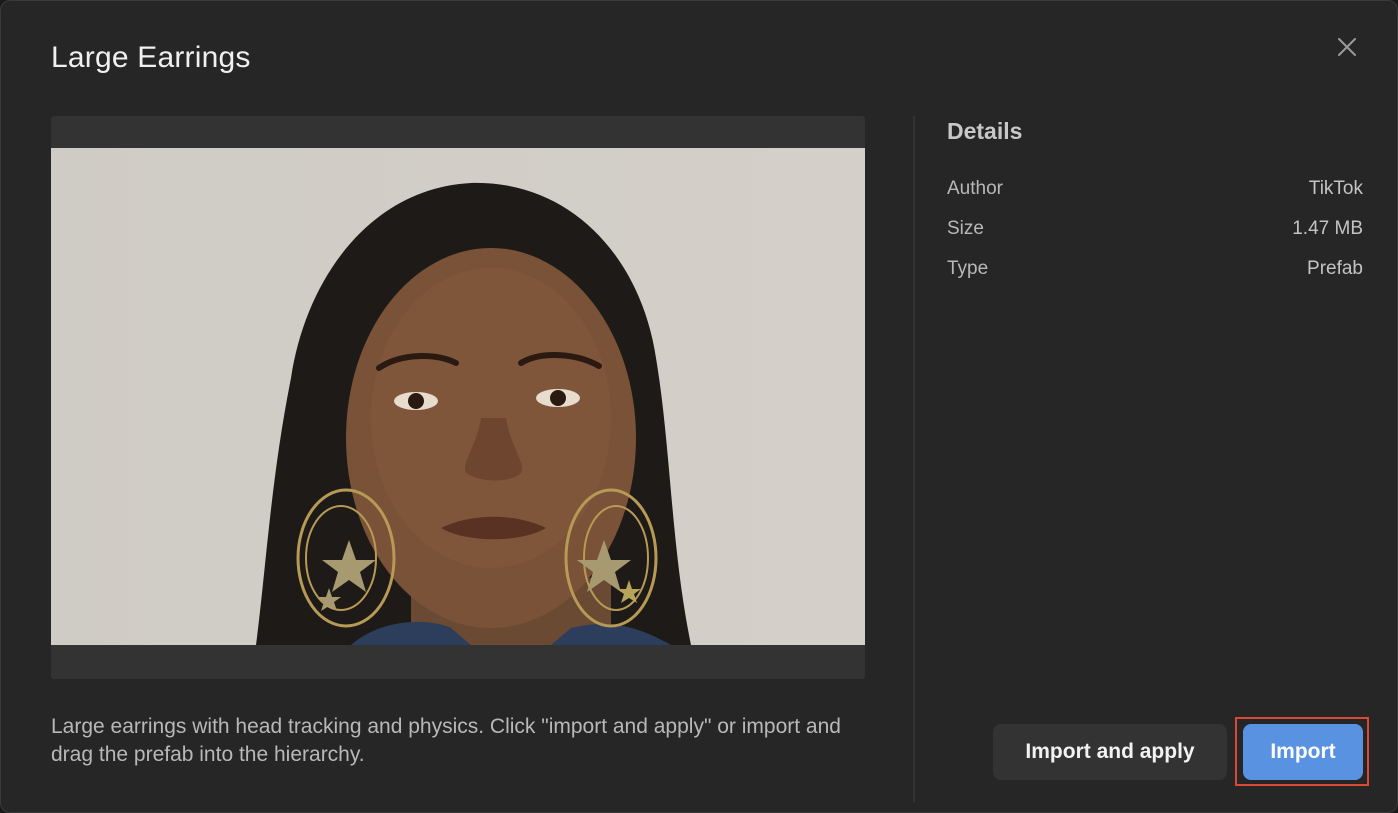  I want to click on panel-divider, so click(914, 459).